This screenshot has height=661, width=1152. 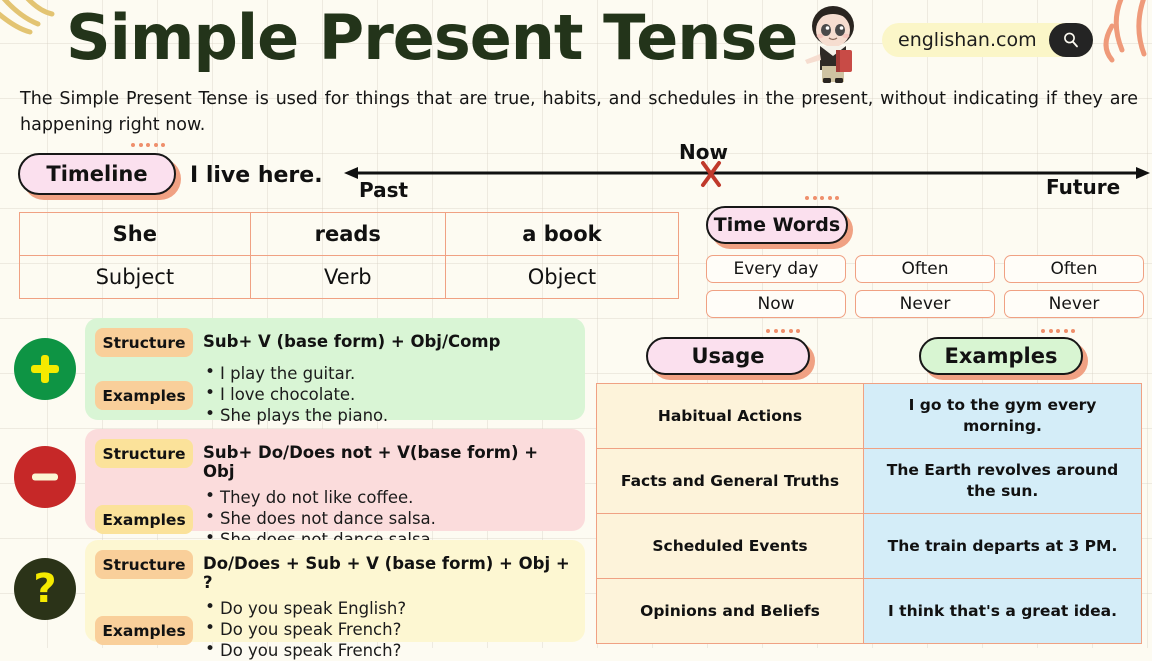 What do you see at coordinates (144, 342) in the screenshot?
I see `positive-structure-badge: Structure` at bounding box center [144, 342].